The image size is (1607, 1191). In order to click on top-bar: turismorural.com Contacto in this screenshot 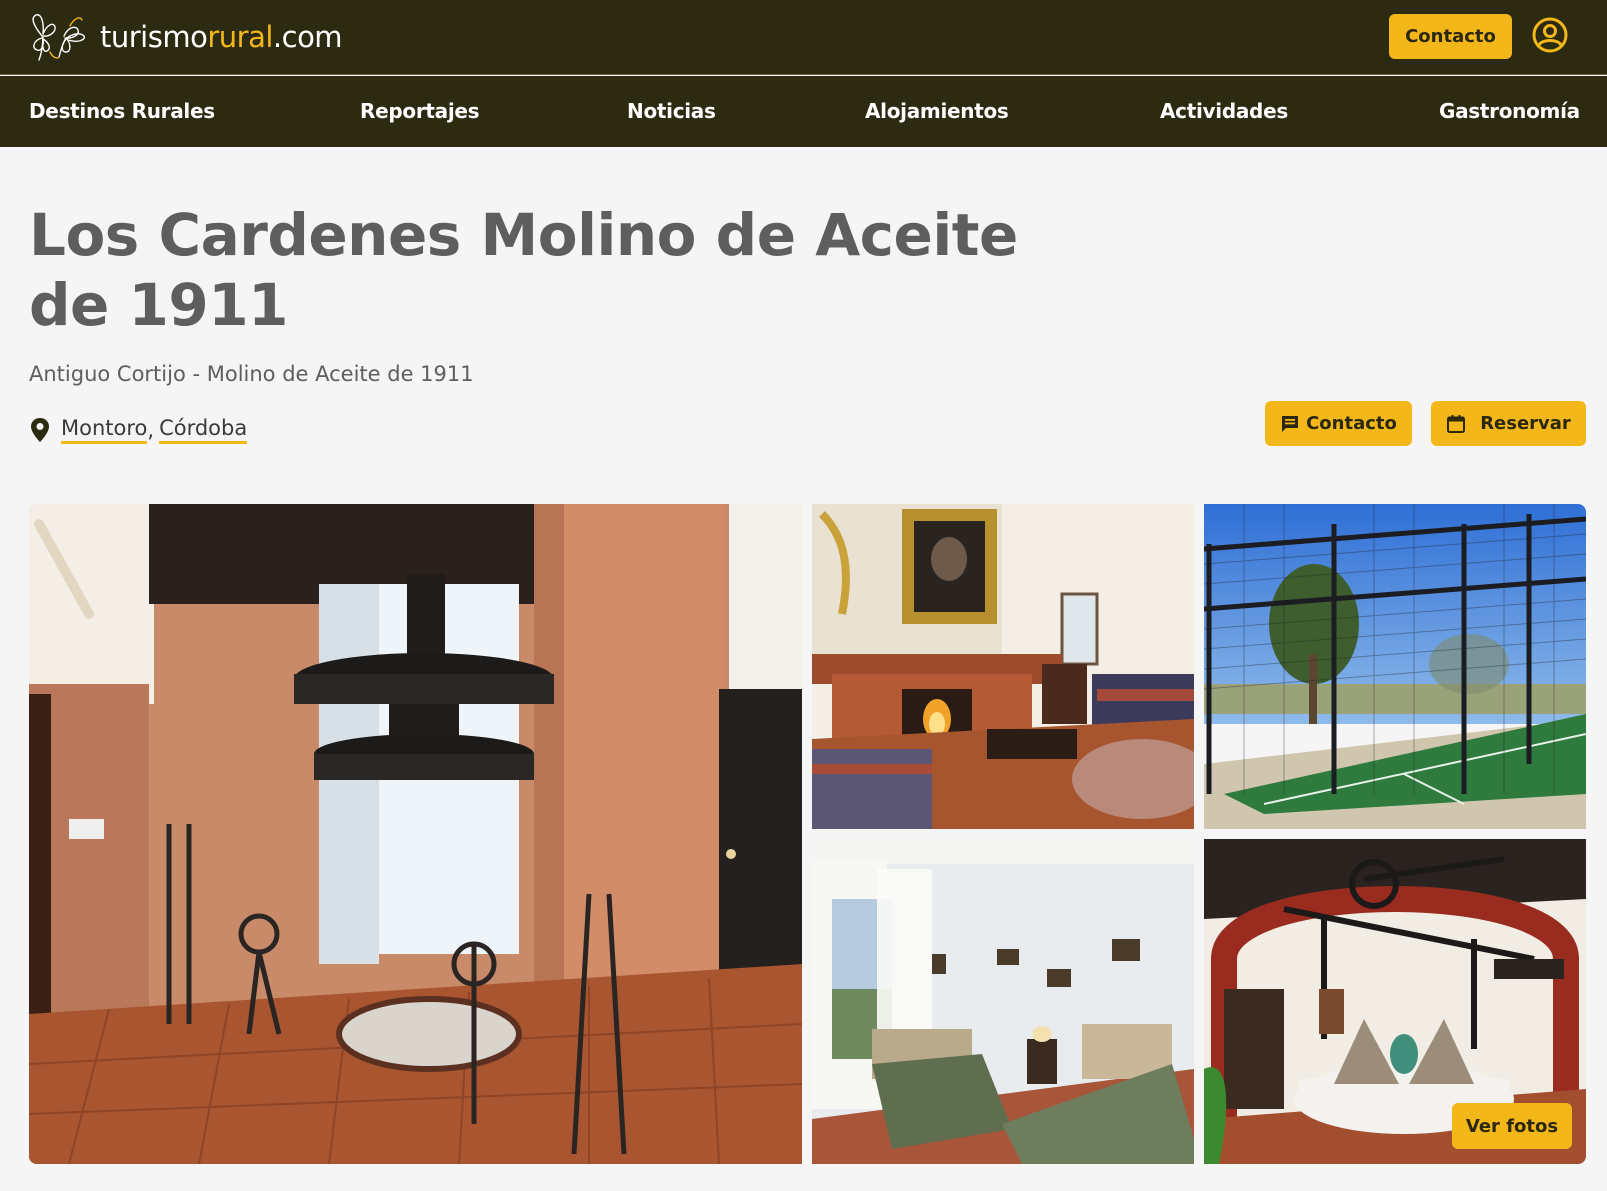, I will do `click(803, 37)`.